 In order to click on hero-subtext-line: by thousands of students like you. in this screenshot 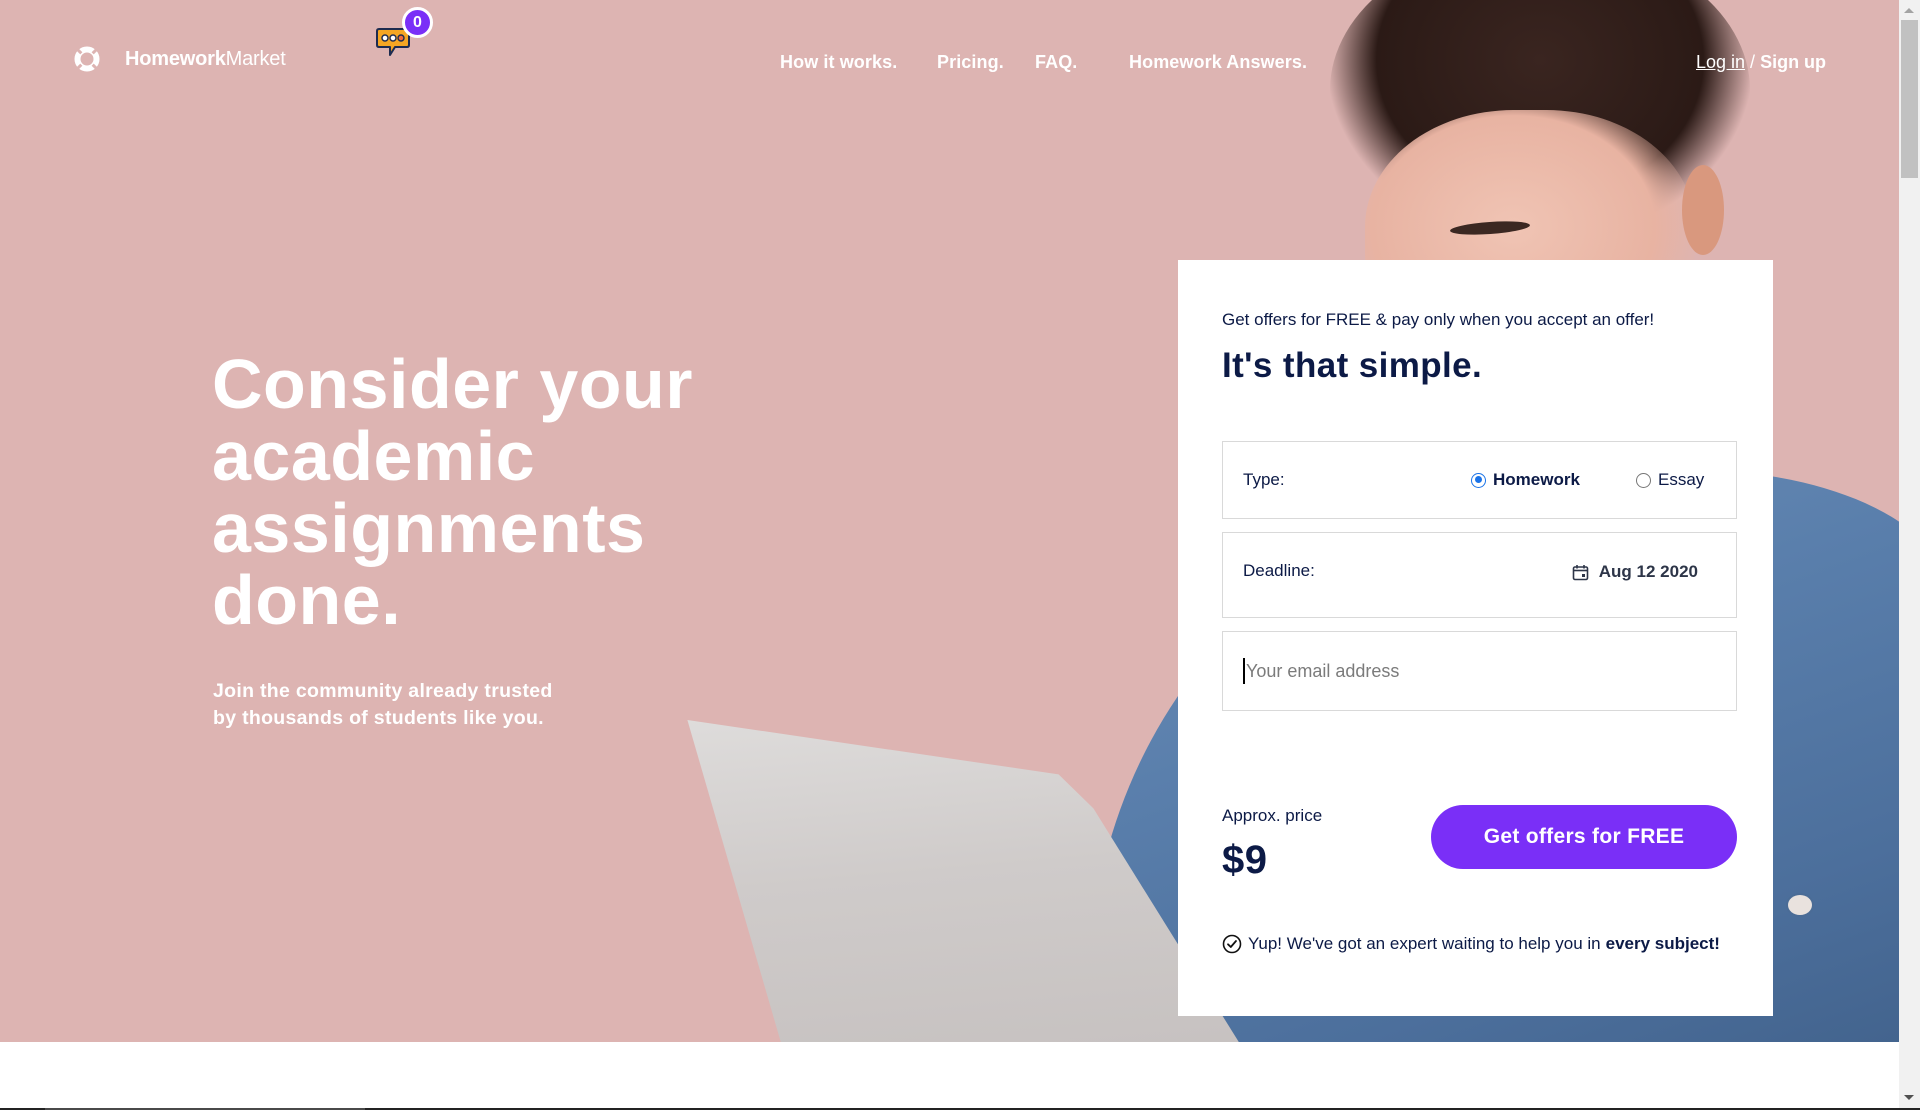, I will do `click(378, 718)`.